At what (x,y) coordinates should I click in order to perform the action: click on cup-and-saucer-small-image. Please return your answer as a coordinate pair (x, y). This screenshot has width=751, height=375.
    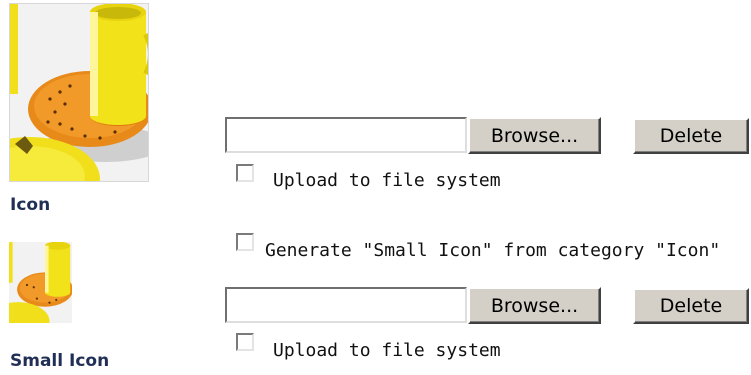
    Looking at the image, I should click on (40, 282).